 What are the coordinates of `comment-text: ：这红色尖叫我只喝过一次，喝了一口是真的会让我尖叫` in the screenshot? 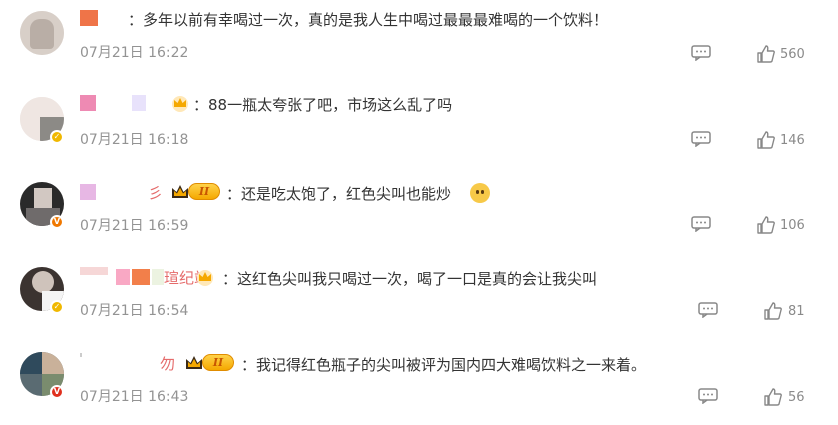 It's located at (410, 279).